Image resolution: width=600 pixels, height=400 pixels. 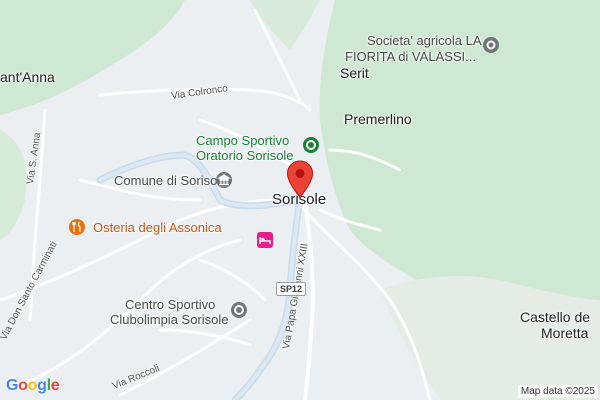 I want to click on map-pin-icon, so click(x=300, y=179).